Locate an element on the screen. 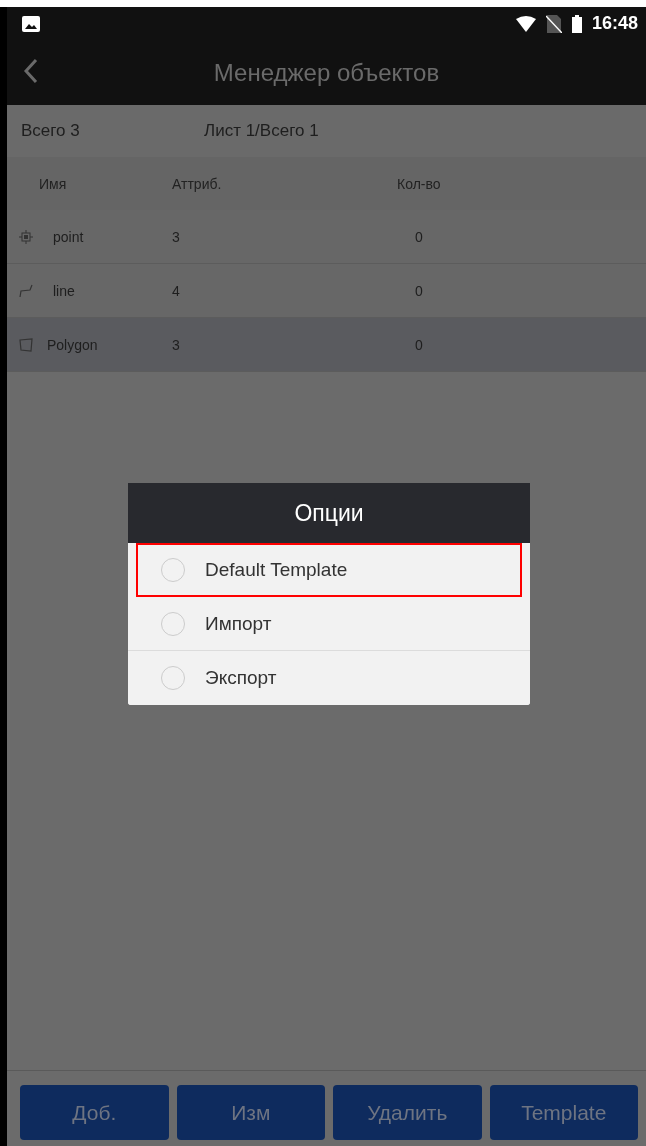 The image size is (646, 1146). point-icon is located at coordinates (26, 236).